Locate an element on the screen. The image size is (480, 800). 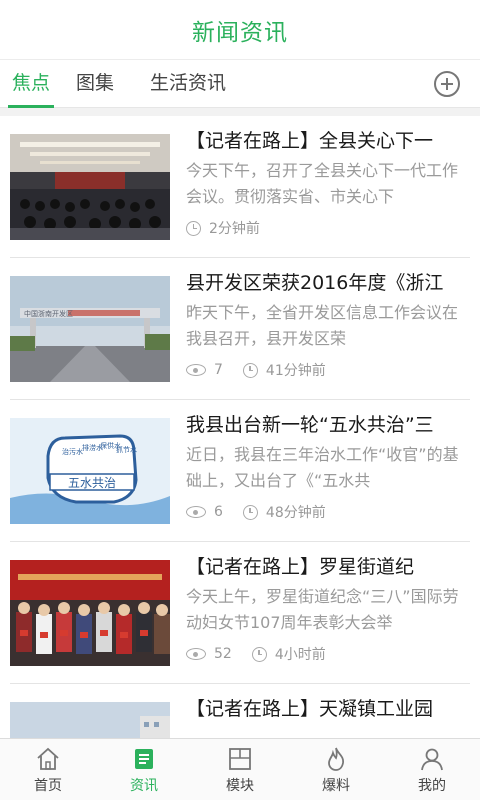
flame-icon is located at coordinates (336, 759).